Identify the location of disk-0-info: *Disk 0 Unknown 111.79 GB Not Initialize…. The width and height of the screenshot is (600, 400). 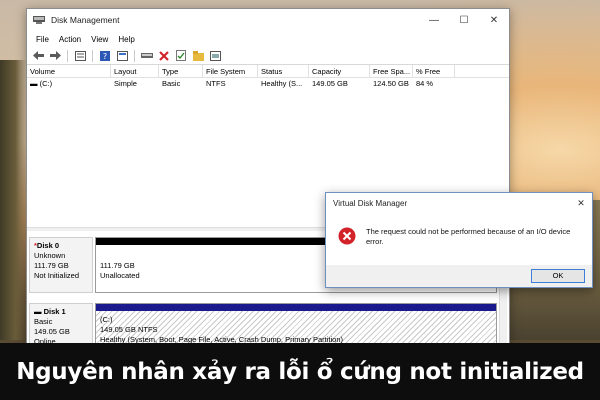
(61, 265).